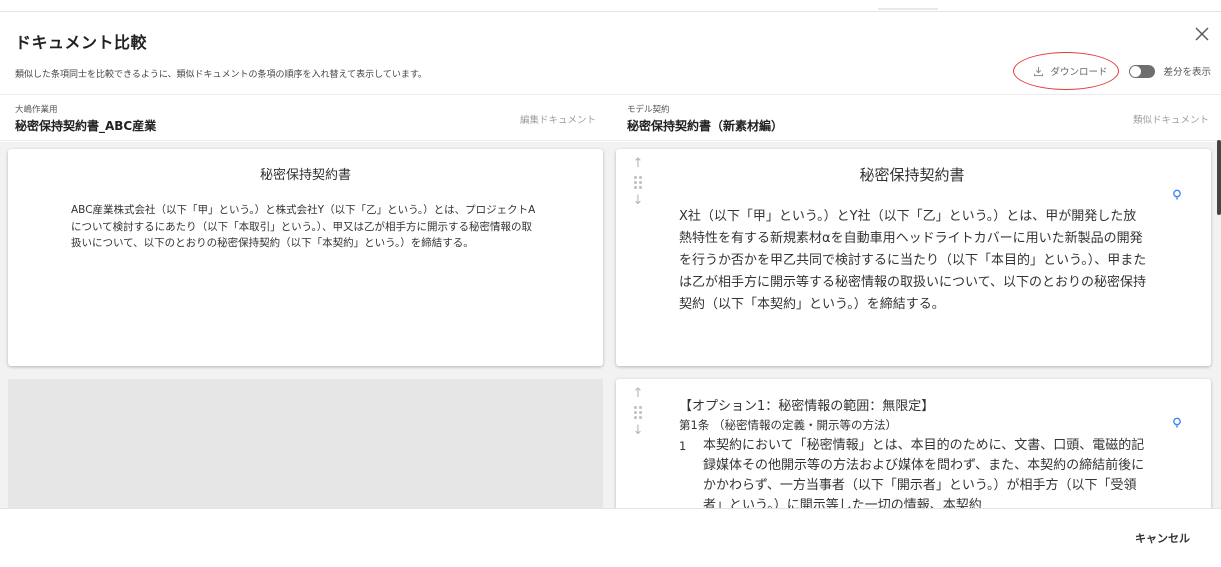  Describe the element at coordinates (1039, 71) in the screenshot. I see `download-icon` at that location.